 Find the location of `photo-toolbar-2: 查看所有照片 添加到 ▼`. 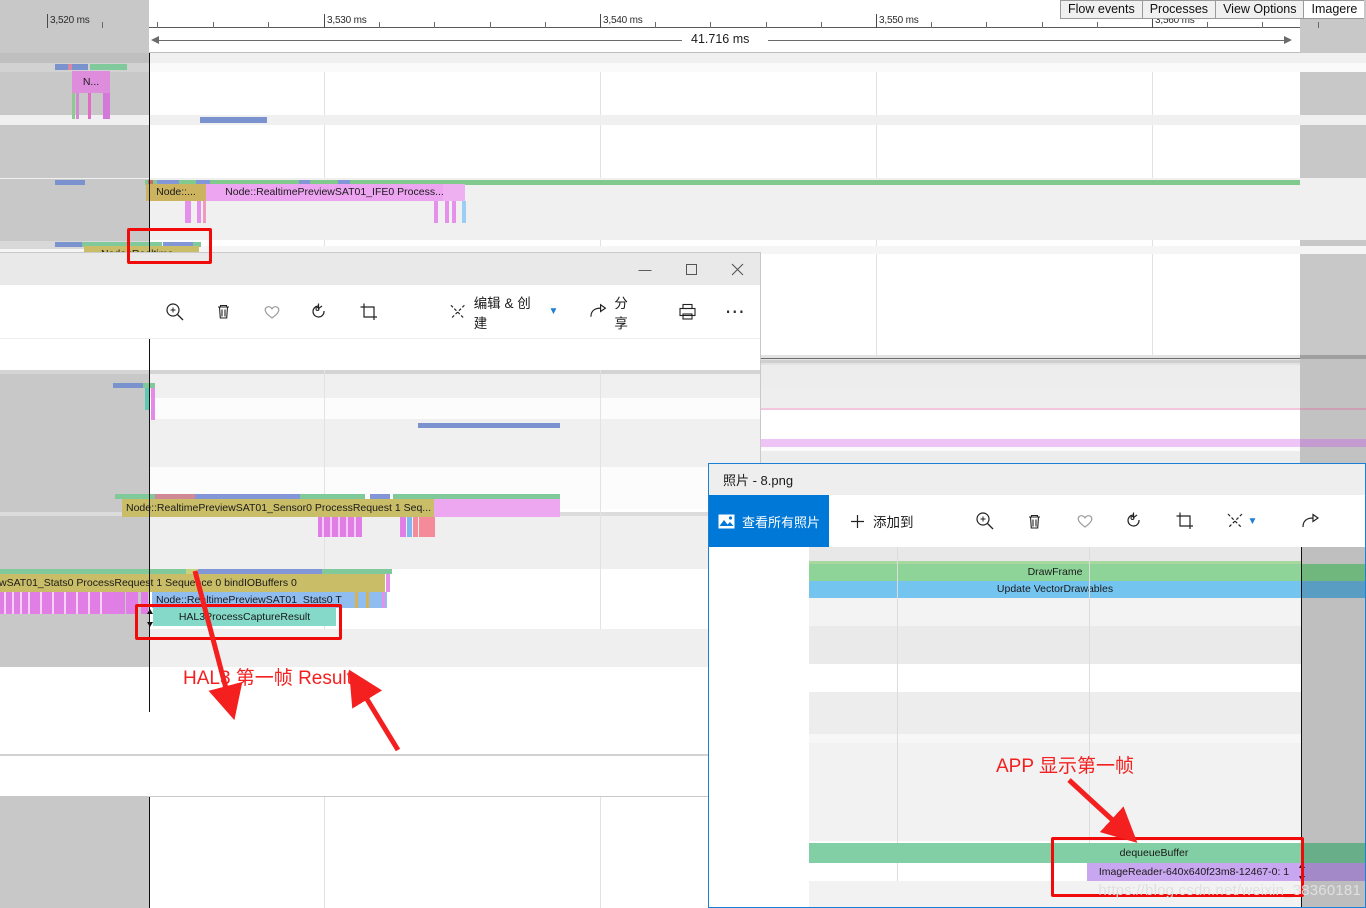

photo-toolbar-2: 查看所有照片 添加到 ▼ is located at coordinates (1037, 521).